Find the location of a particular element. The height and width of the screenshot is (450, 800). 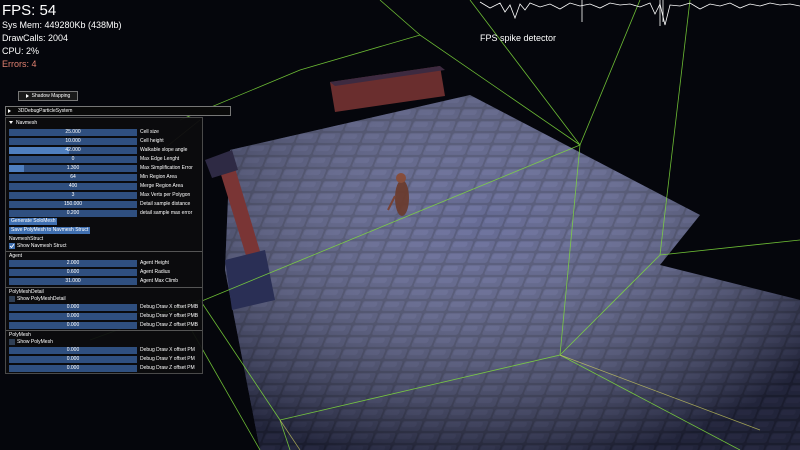

save-polymesh-button: Save PolyMesh to Navmesh Struct is located at coordinates (50, 230).